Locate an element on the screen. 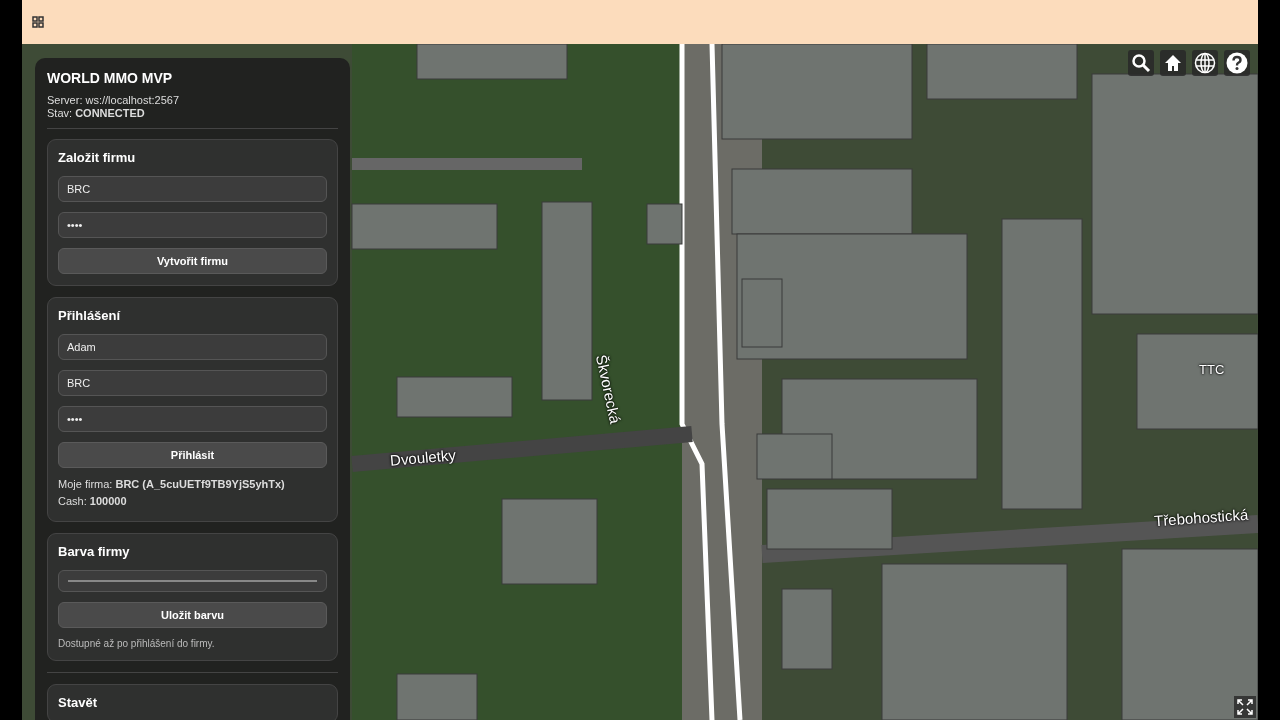 The image size is (1280, 720). color-picker is located at coordinates (192, 581).